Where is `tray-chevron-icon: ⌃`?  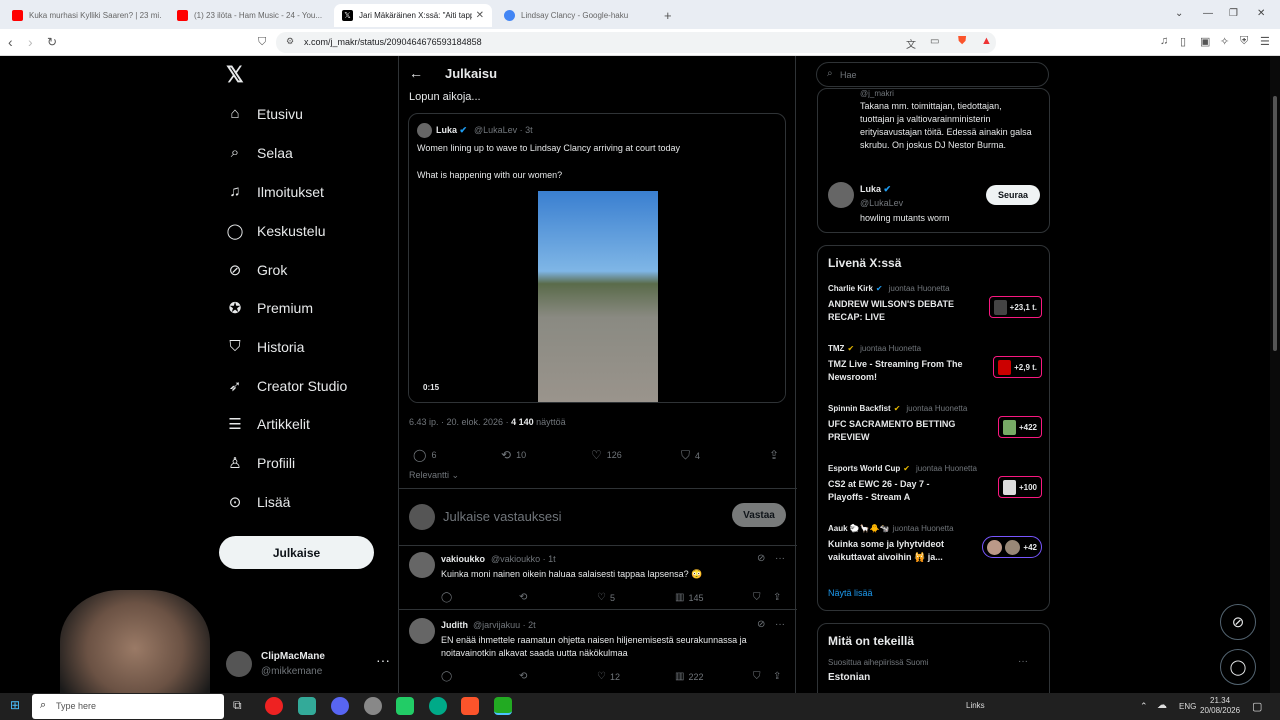 tray-chevron-icon: ⌃ is located at coordinates (1144, 706).